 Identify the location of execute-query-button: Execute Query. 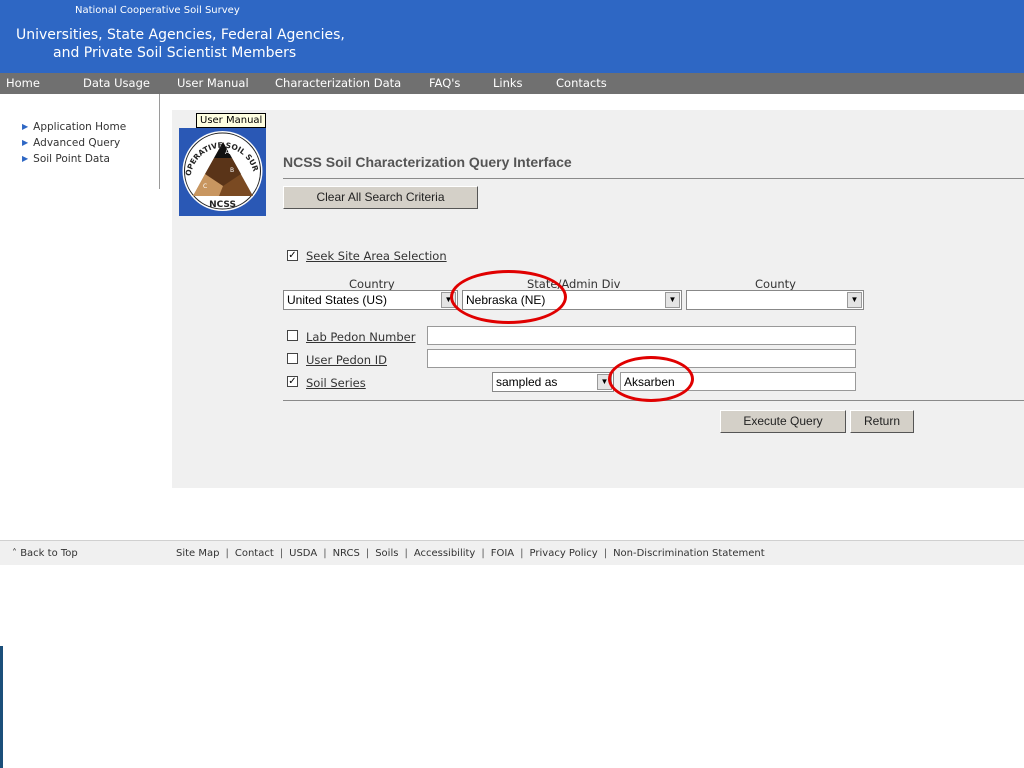
(783, 421).